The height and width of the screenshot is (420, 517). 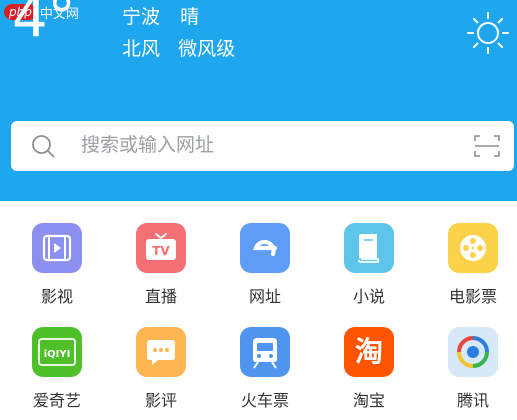 I want to click on shortcut-label: 淘宝, so click(x=368, y=400).